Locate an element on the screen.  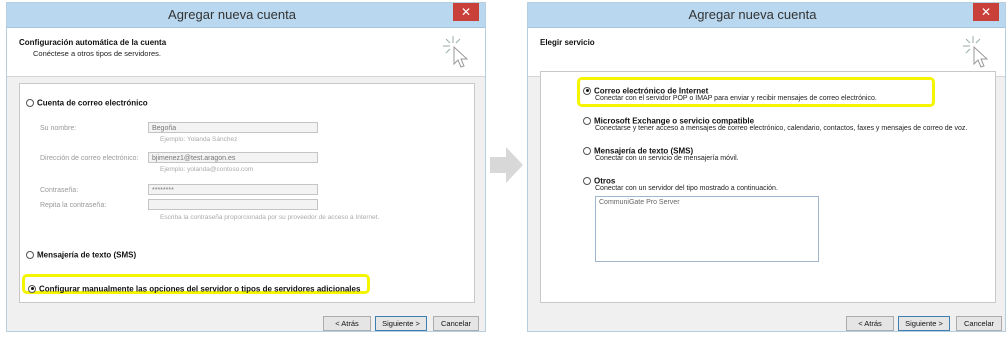
repeat-password-input is located at coordinates (233, 204).